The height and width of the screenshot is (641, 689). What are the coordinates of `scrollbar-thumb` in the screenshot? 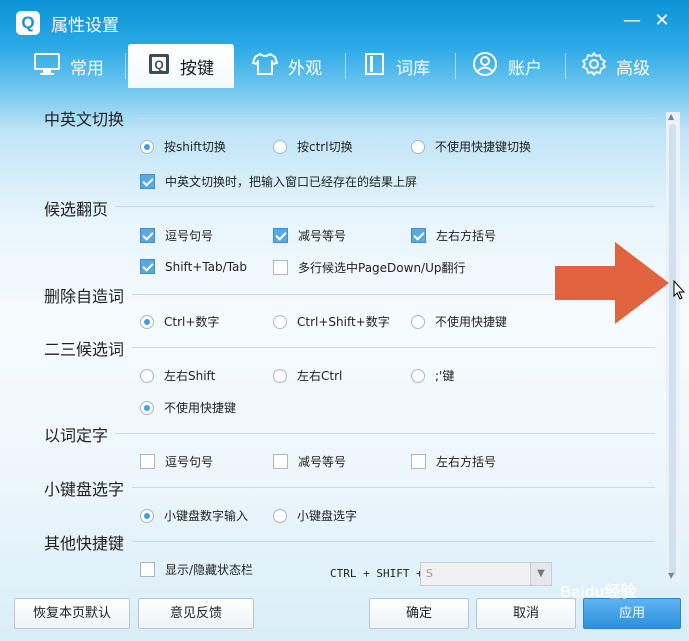 It's located at (672, 350).